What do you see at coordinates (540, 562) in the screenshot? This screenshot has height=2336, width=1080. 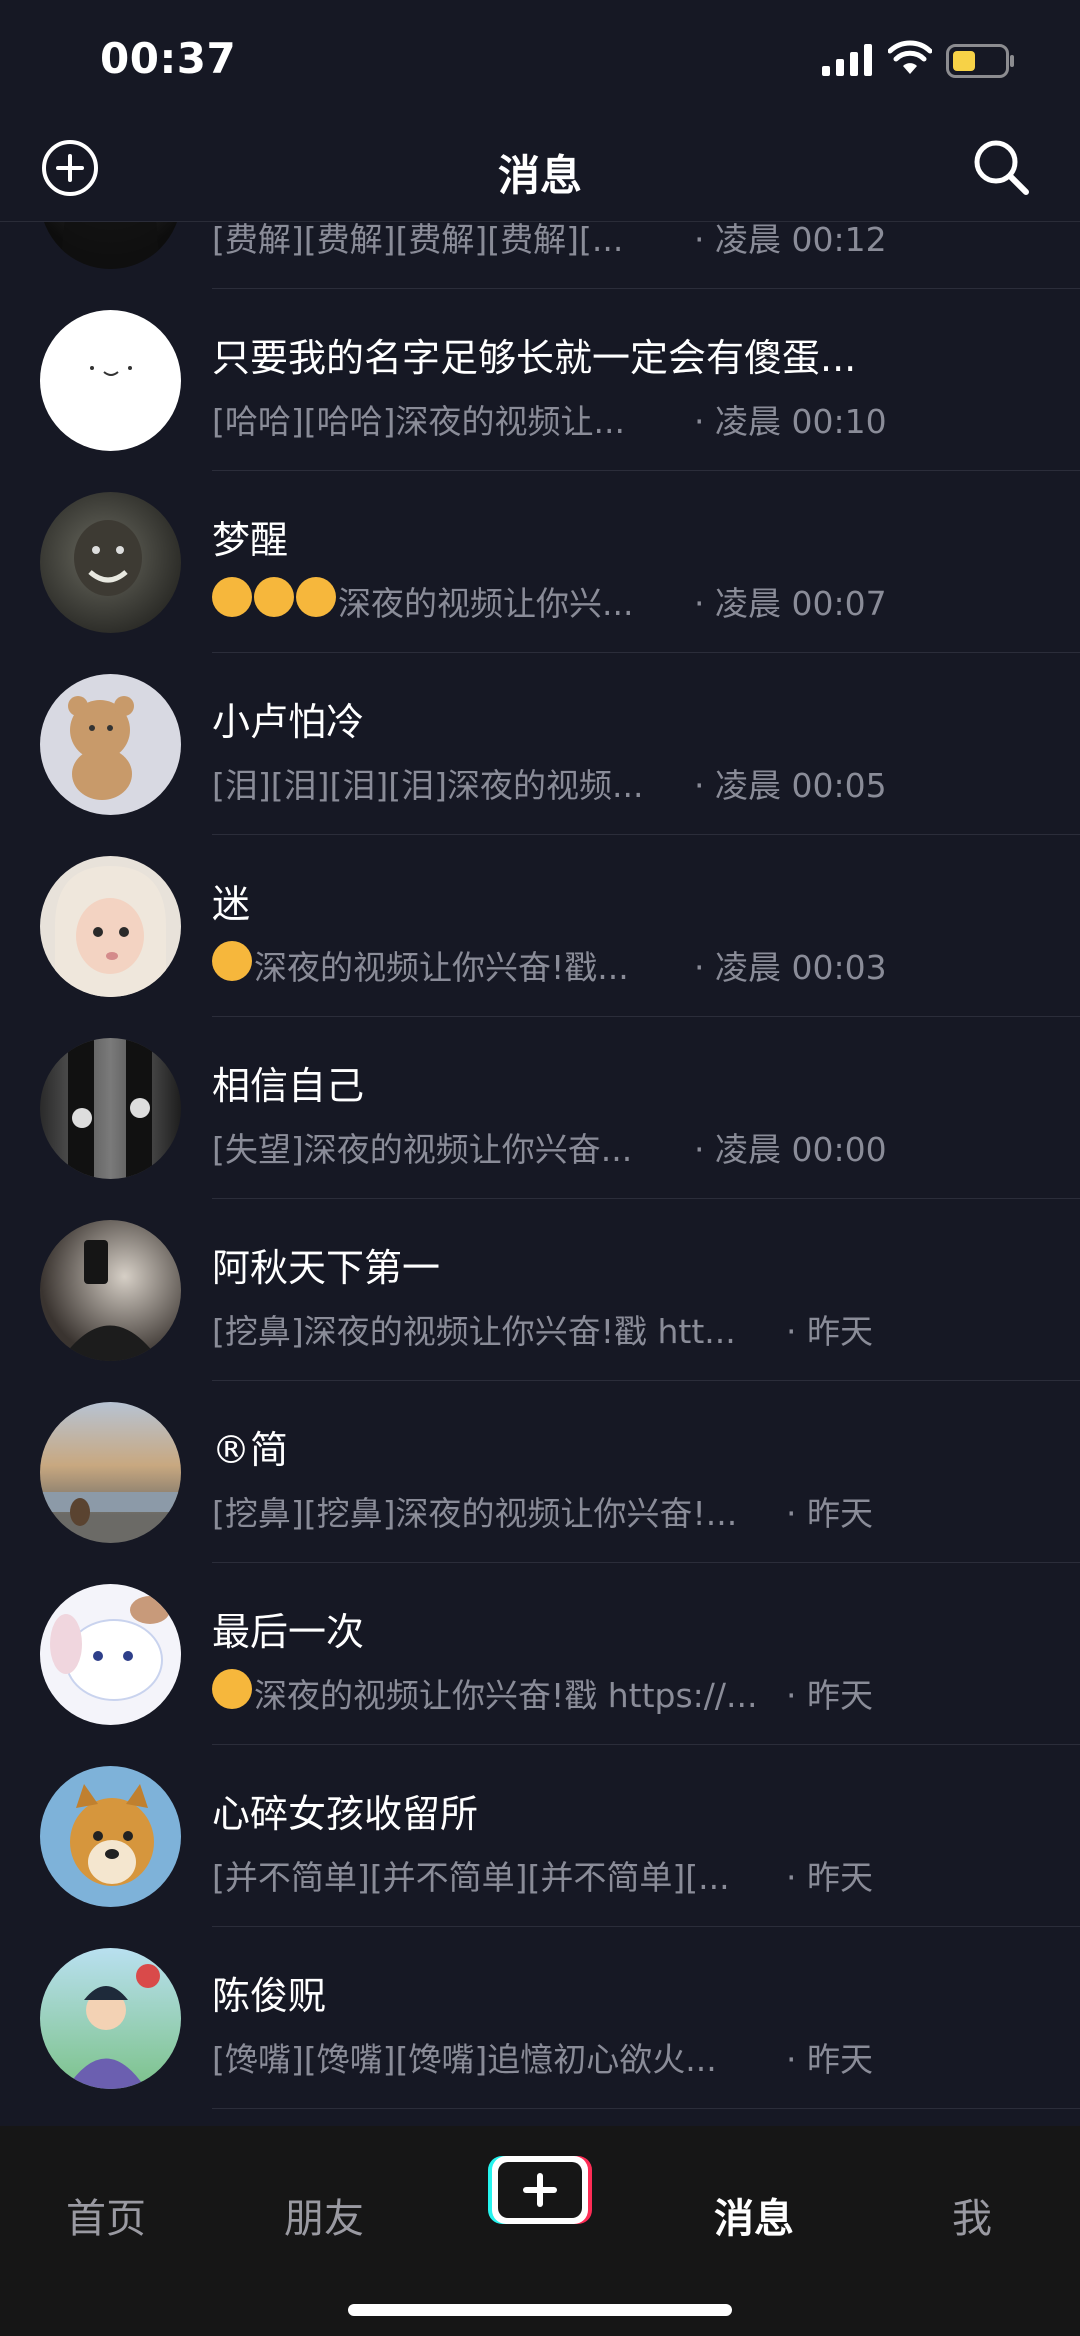 I see `conversation-item: 梦醒 深夜的视频让你兴... · 凌晨 00:07` at bounding box center [540, 562].